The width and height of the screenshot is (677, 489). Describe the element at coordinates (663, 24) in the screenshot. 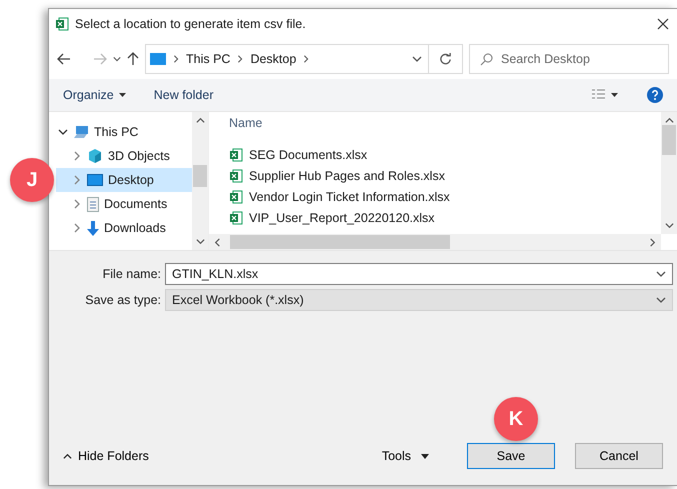

I see `close-icon` at that location.